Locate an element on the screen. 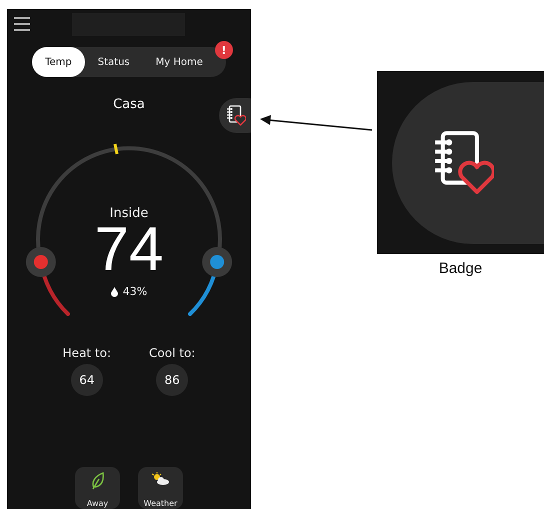 This screenshot has width=544, height=509. menu-icon is located at coordinates (22, 24).